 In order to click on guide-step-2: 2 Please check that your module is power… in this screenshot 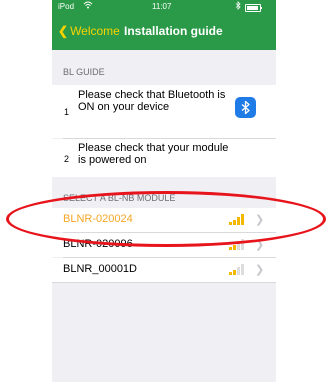, I will do `click(164, 158)`.